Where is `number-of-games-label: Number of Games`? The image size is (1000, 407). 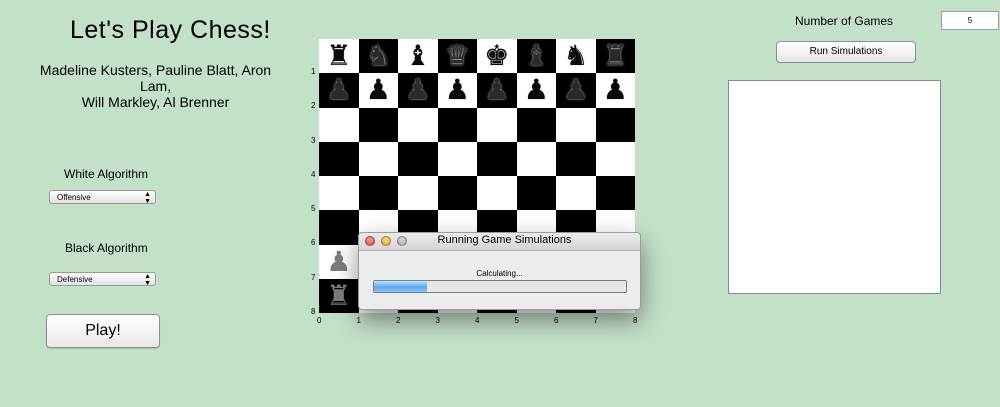 number-of-games-label: Number of Games is located at coordinates (844, 21).